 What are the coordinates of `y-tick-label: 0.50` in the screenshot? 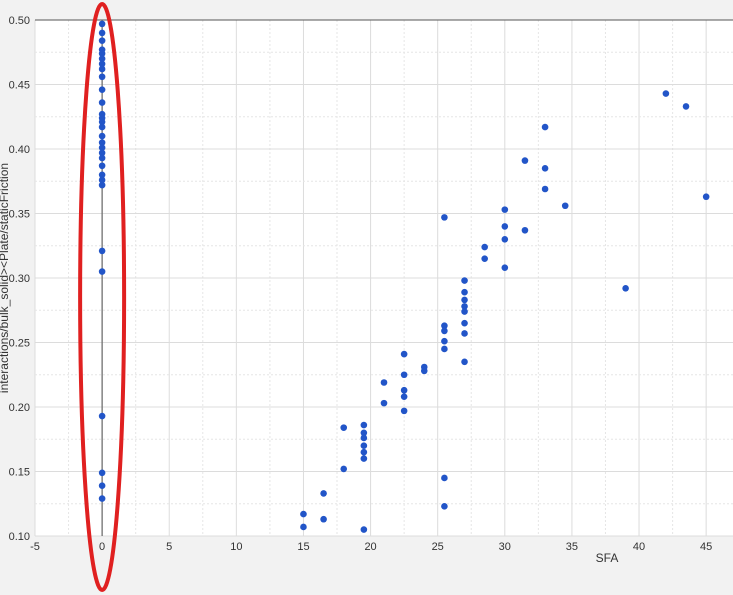 It's located at (19, 21).